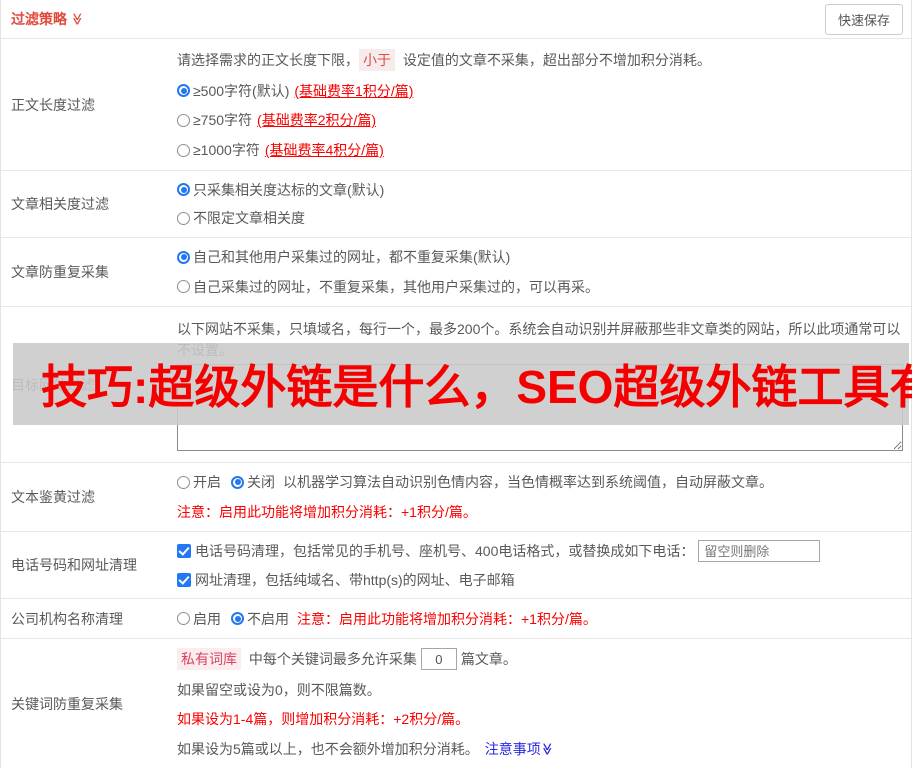  Describe the element at coordinates (540, 59) in the screenshot. I see `body-length-intro: 请选择需求的正文长度下限， 小于 设定值的文章不采集，超出部分不增加积分消耗。` at that location.